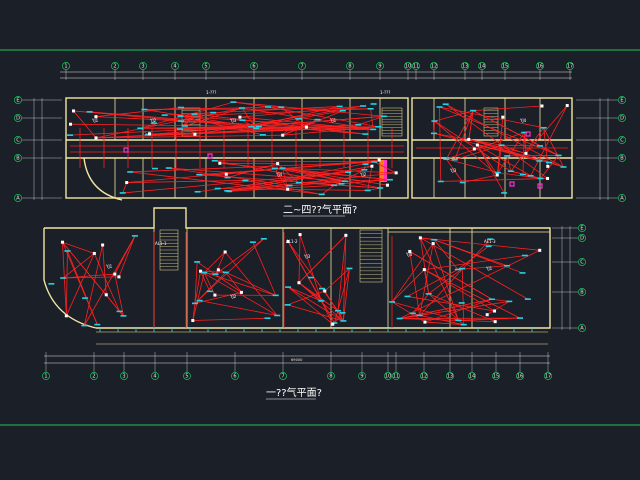  What do you see at coordinates (124, 376) in the screenshot?
I see `lower-axis-bubble-3: 3` at bounding box center [124, 376].